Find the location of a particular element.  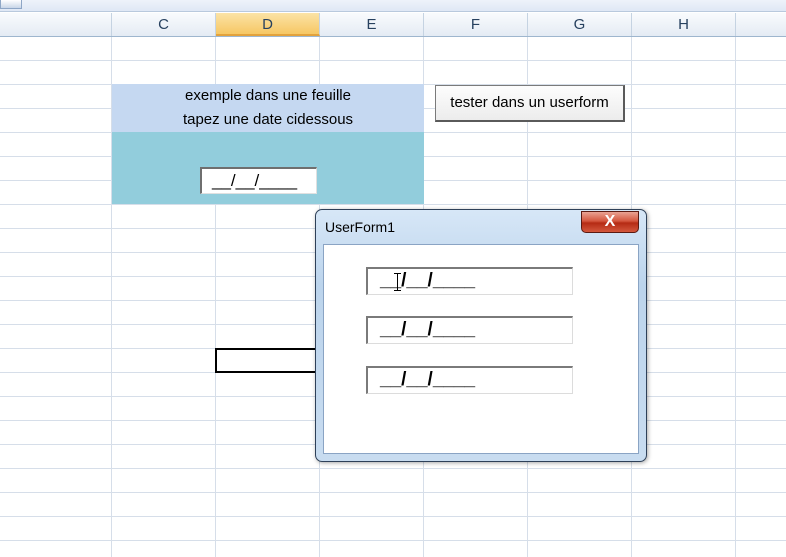

column-header-b-partial is located at coordinates (56, 24).